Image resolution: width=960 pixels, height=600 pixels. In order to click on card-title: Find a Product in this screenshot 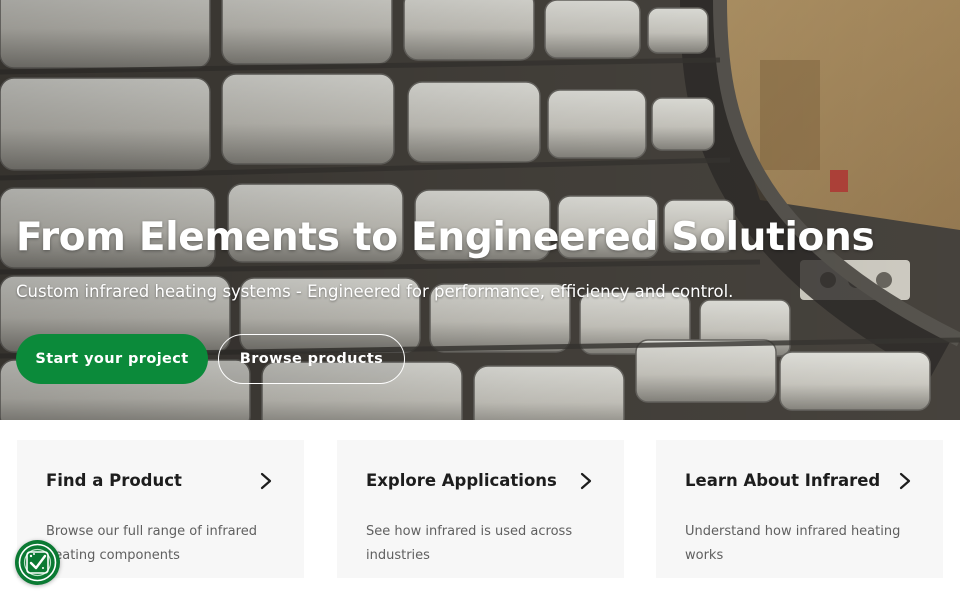, I will do `click(114, 480)`.